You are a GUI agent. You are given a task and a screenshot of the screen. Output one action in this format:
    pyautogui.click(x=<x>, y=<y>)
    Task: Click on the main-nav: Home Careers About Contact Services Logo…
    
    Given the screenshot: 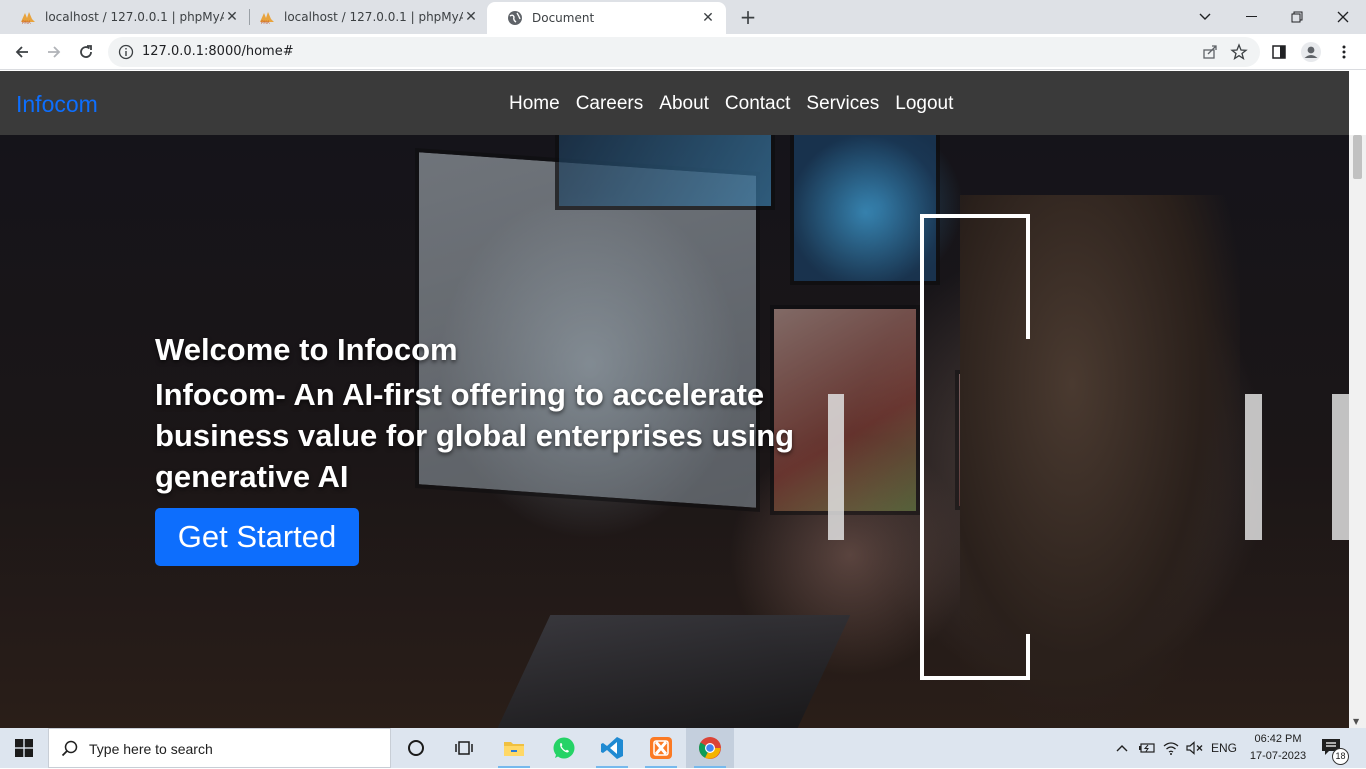 What is the action you would take?
    pyautogui.click(x=731, y=104)
    